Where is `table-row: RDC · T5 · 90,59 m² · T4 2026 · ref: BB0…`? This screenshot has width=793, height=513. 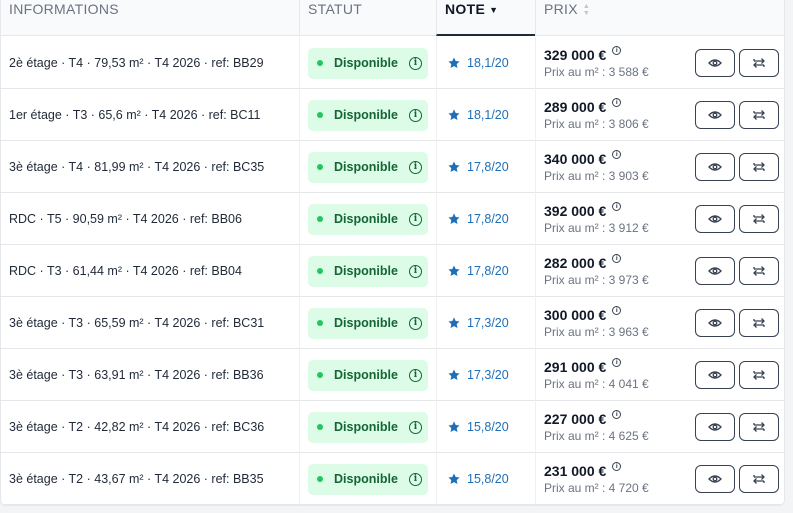
table-row: RDC · T5 · 90,59 m² · T4 2026 · ref: BB0… is located at coordinates (392, 219).